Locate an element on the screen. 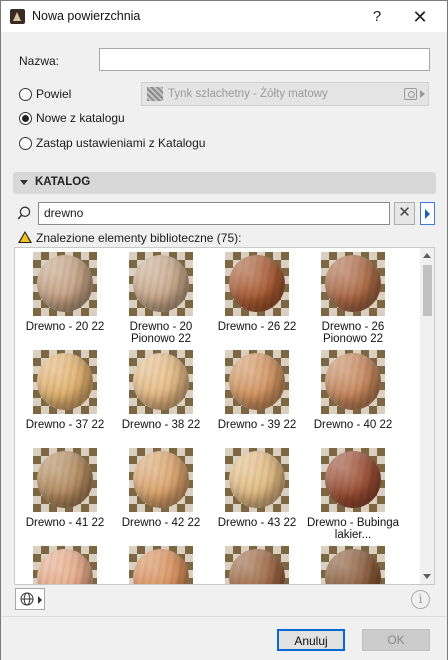 The width and height of the screenshot is (448, 660). globe-menu-button is located at coordinates (30, 599).